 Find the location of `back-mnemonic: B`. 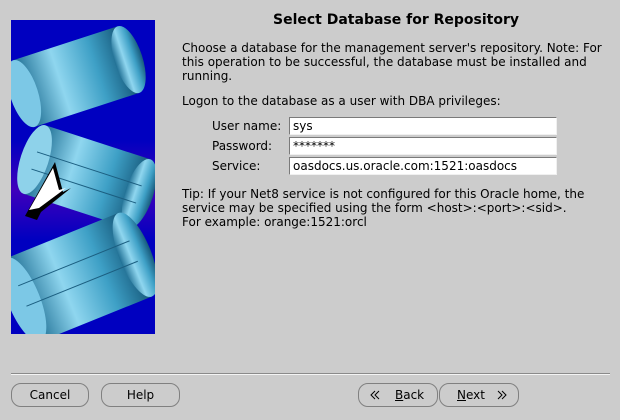

back-mnemonic: B is located at coordinates (399, 395).